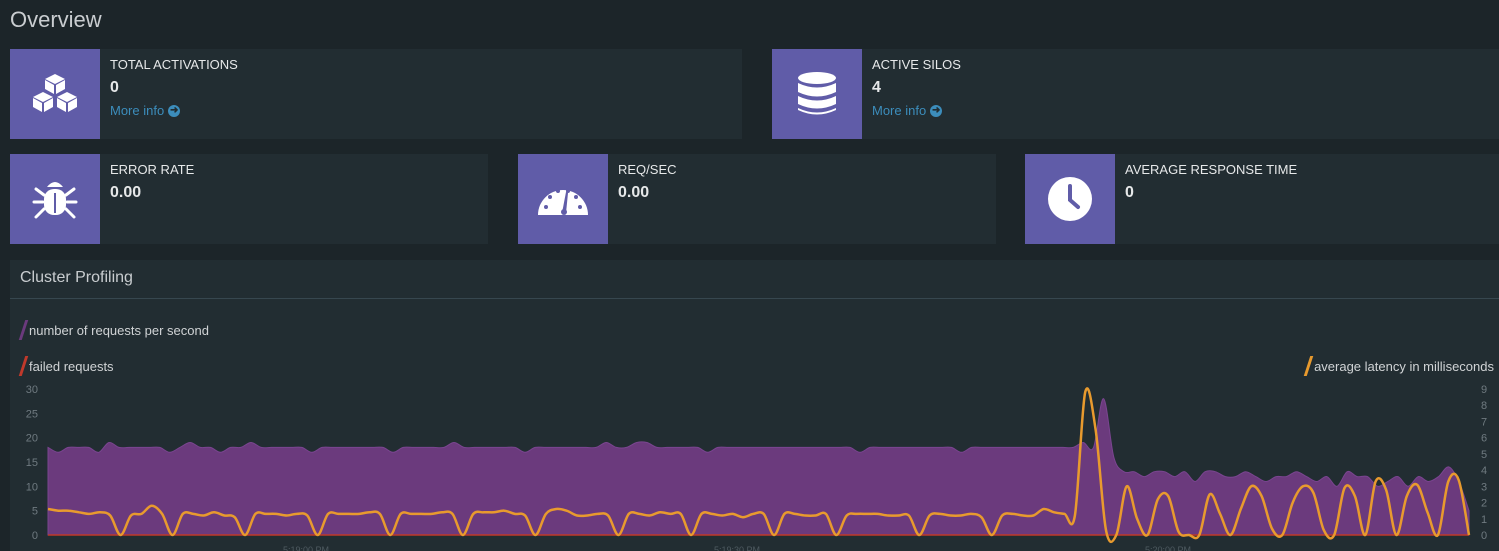 This screenshot has height=551, width=1499. Describe the element at coordinates (1404, 366) in the screenshot. I see `legend-latency-label: average latency in milliseconds` at that location.